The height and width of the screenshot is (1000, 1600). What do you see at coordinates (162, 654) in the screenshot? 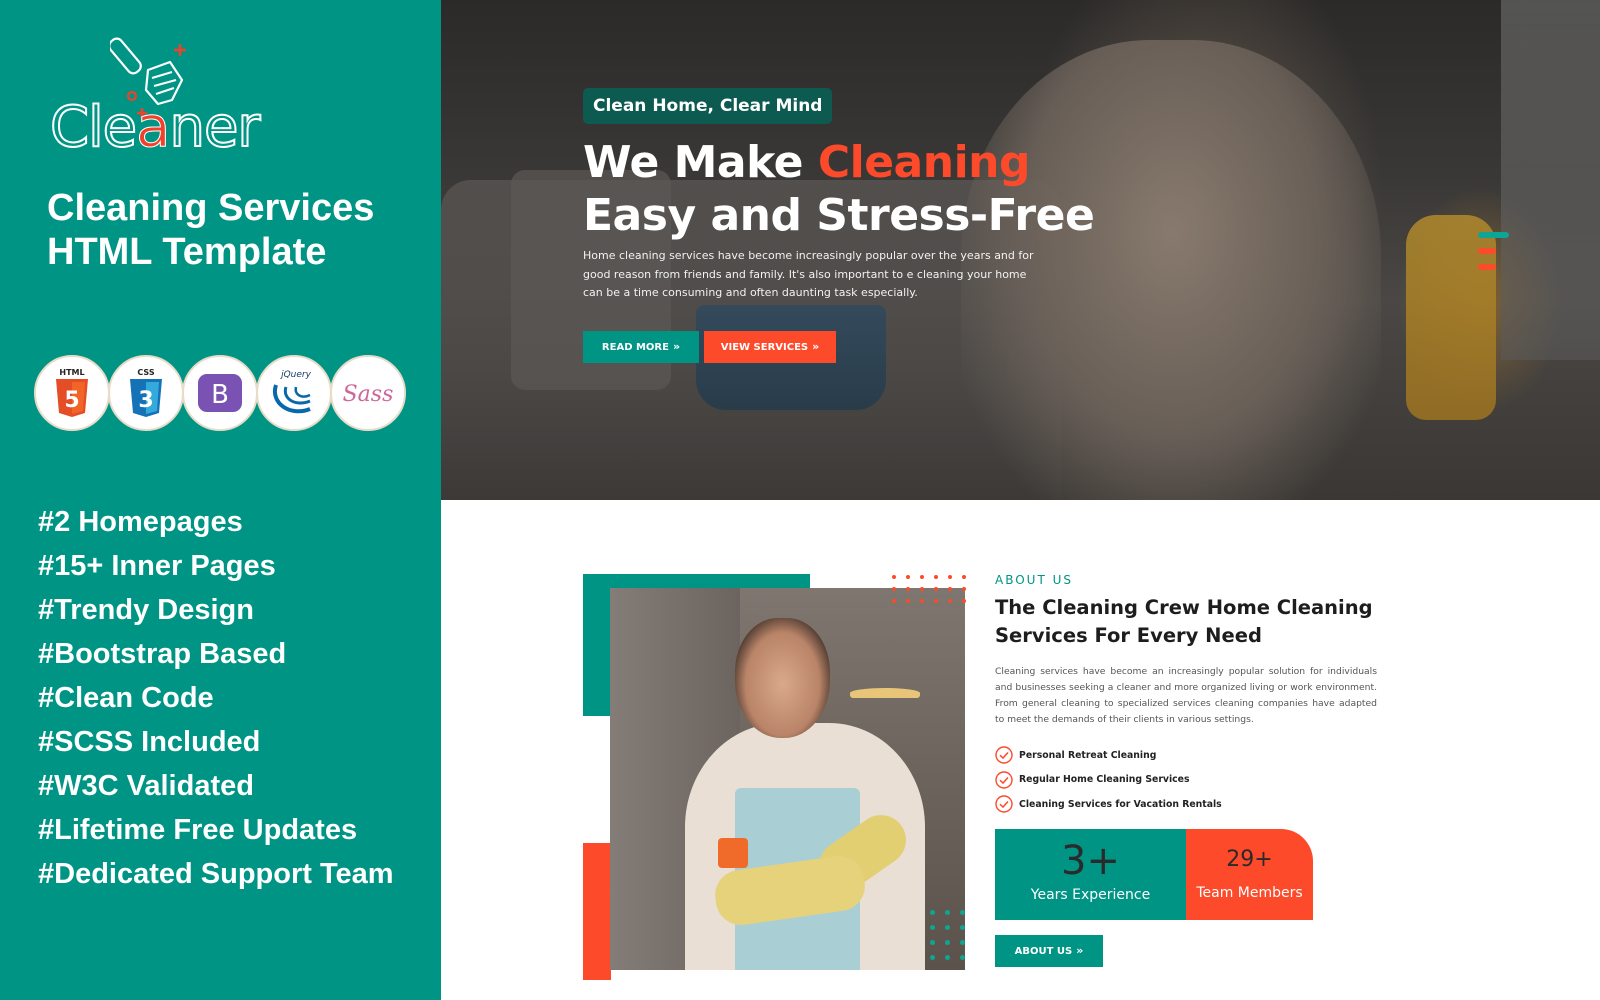
I see `feature-item: #Bootstrap Based` at bounding box center [162, 654].